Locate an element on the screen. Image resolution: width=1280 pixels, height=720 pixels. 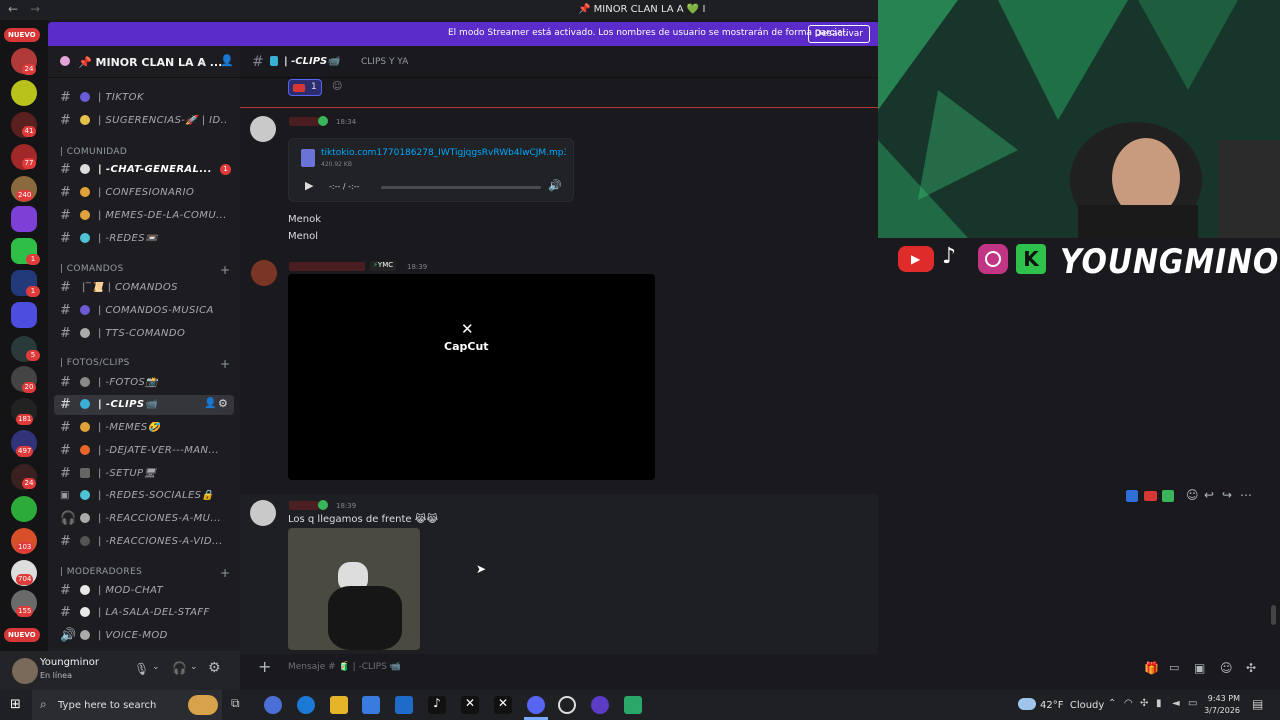
gear-icon: ⚙ is located at coordinates (223, 403).